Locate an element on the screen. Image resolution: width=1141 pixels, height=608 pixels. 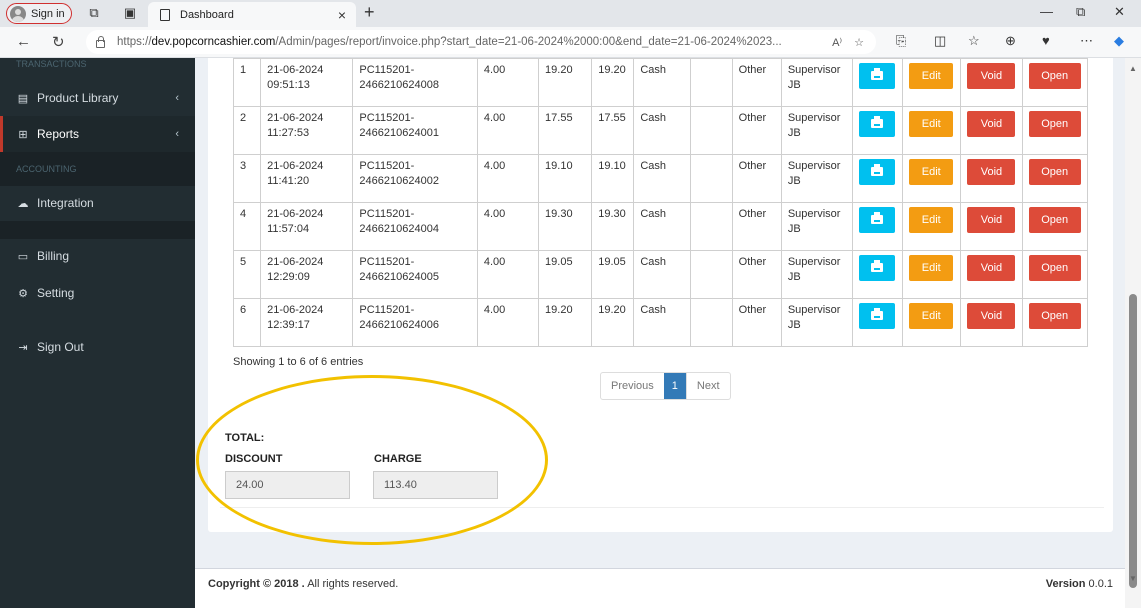
print-icon is located at coordinates (877, 74).